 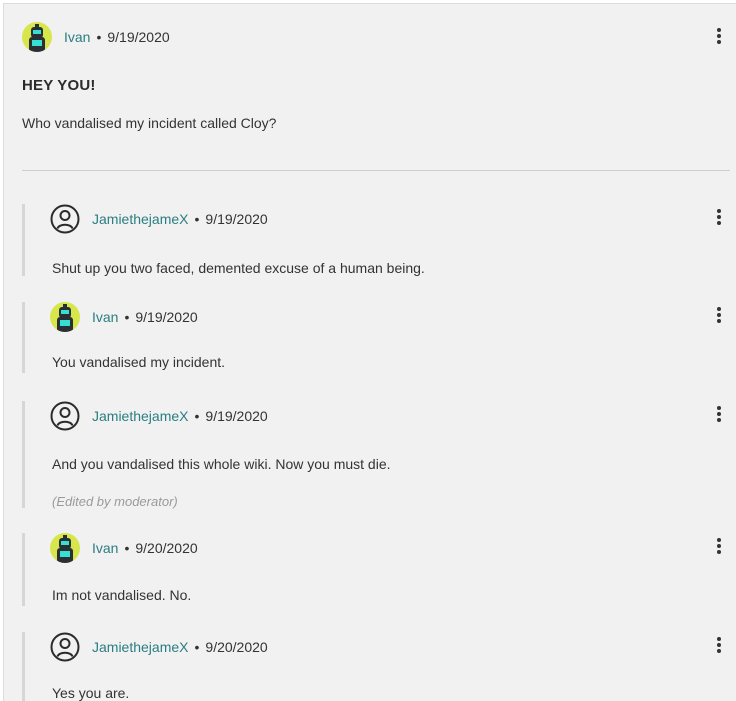 I want to click on post-author-link: Ivan, so click(x=77, y=37).